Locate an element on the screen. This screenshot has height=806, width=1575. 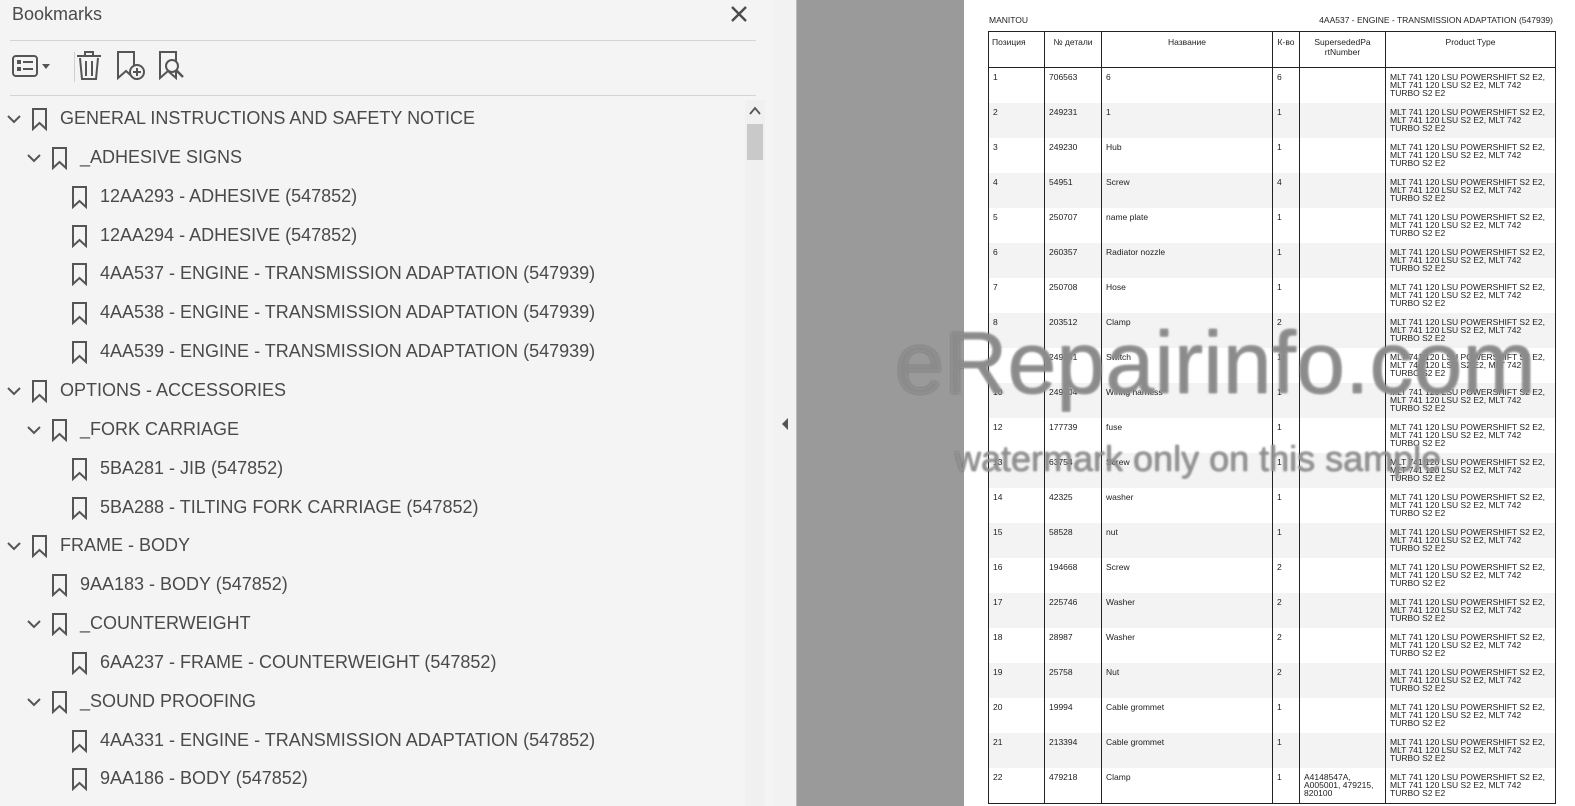
bookmark-label: _COUNTERWEIGHT is located at coordinates (165, 623).